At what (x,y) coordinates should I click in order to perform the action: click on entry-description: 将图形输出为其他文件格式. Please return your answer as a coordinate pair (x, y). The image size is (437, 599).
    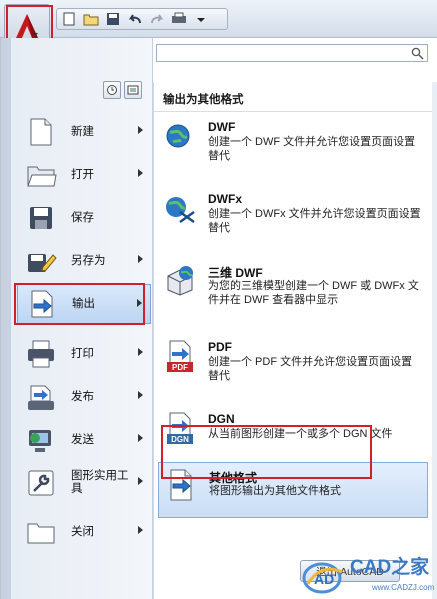
    Looking at the image, I should click on (275, 491).